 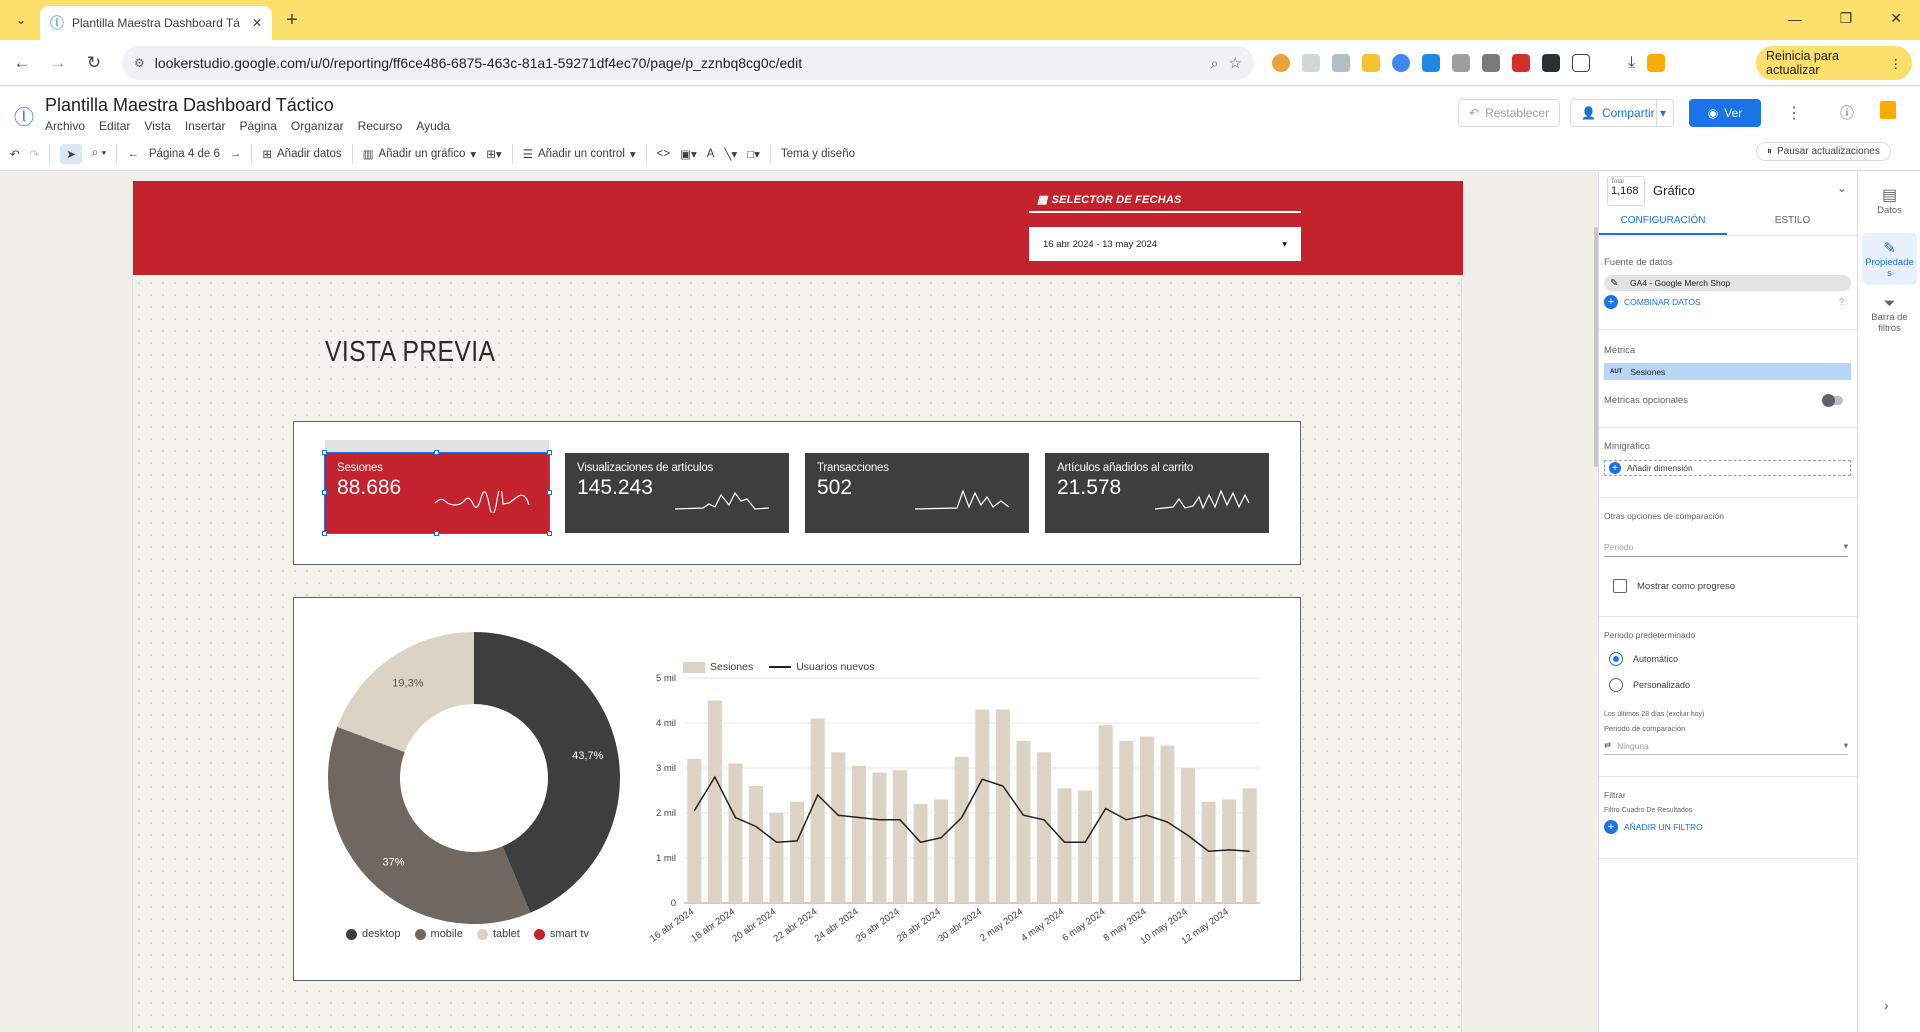 I want to click on datasource-chip: ✎ GA4 - Google Merch Shop, so click(x=1727, y=283).